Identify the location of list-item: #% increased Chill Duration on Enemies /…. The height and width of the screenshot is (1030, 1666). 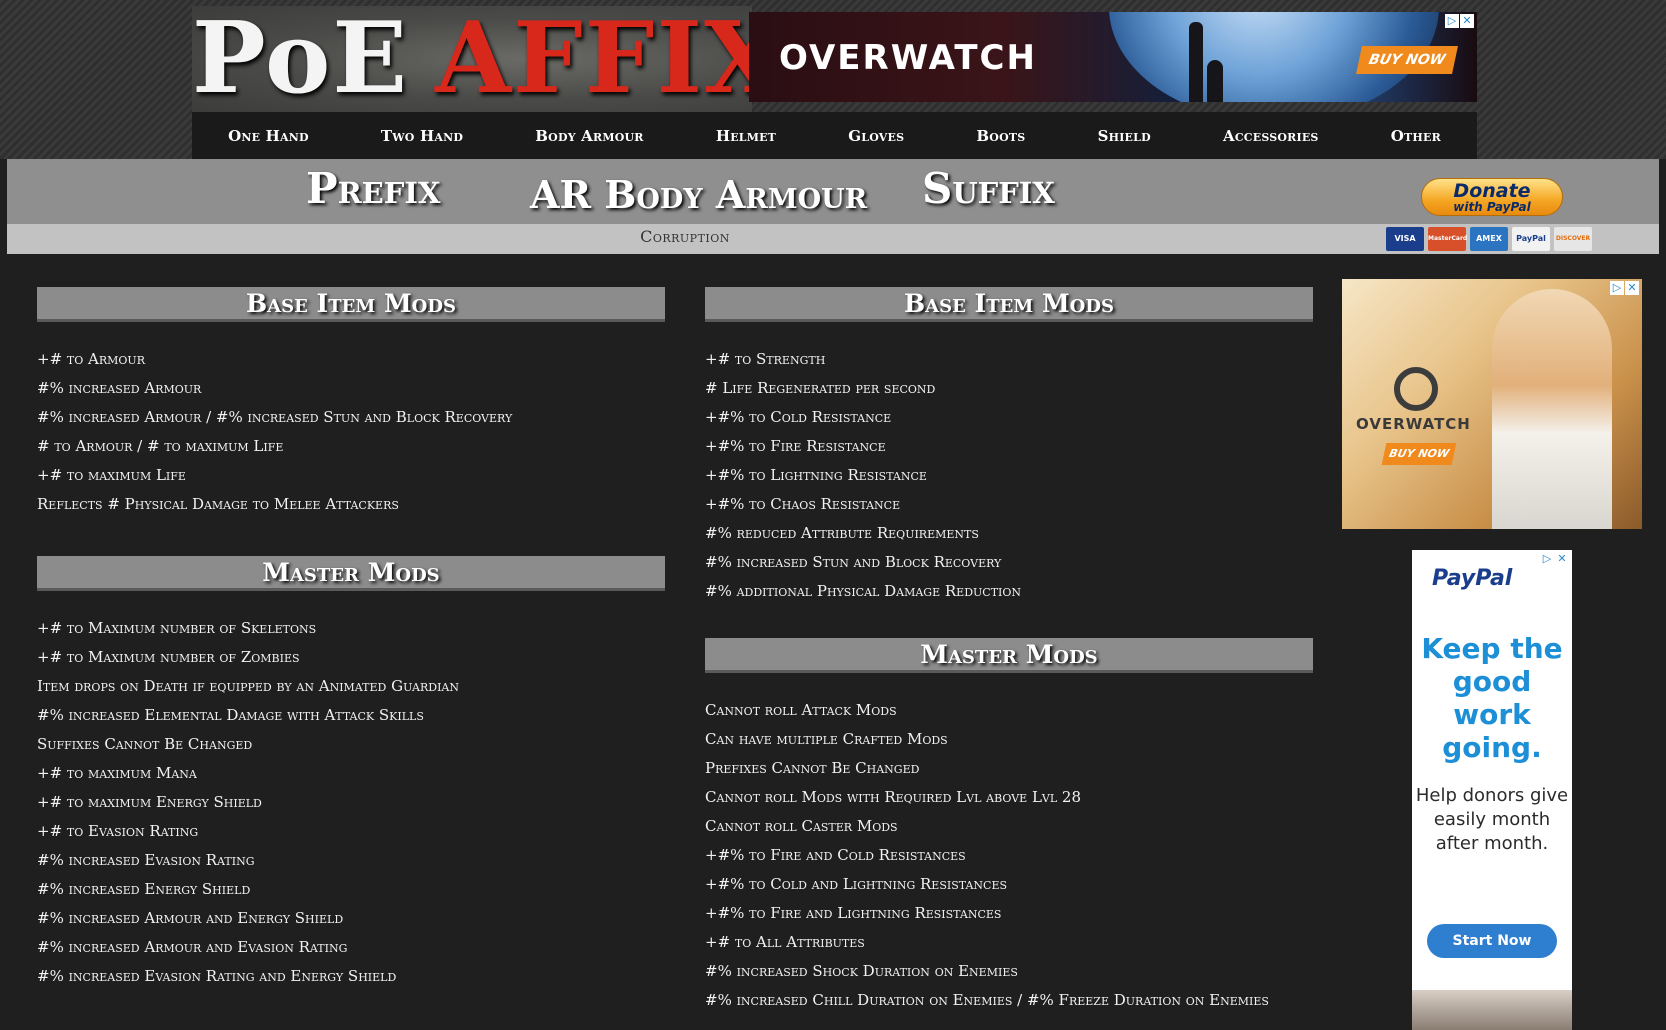
(1009, 1000).